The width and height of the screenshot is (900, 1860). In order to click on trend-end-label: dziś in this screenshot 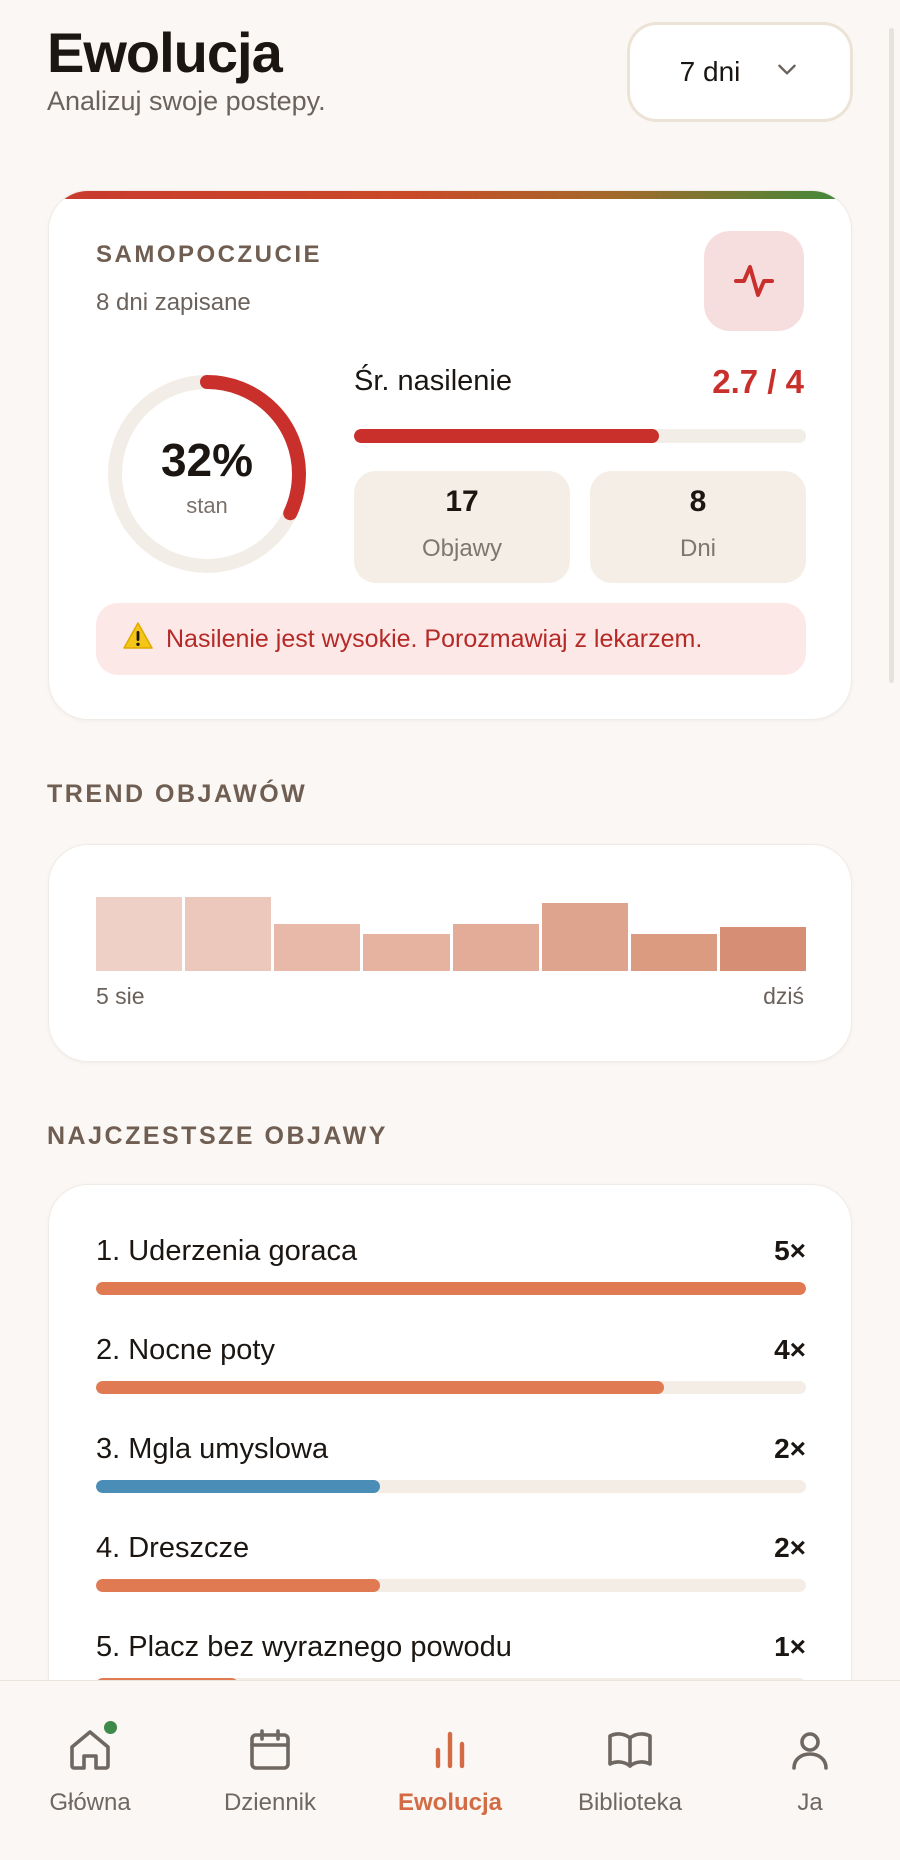, I will do `click(783, 996)`.